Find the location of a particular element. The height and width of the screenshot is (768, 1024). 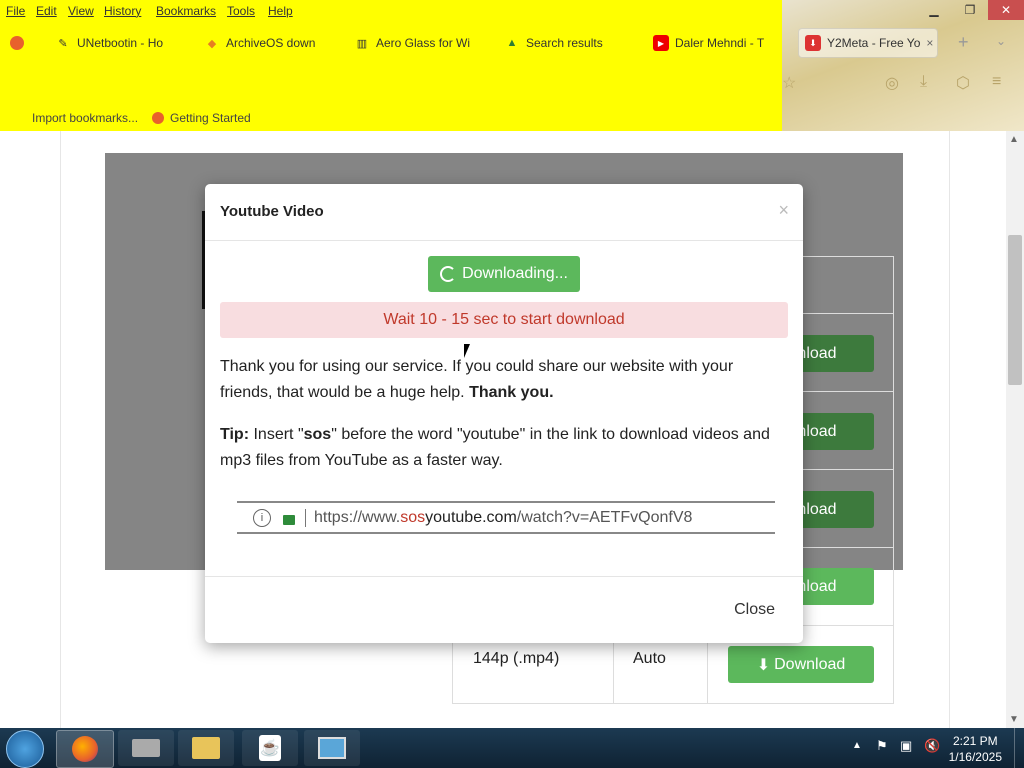

tab-label: Y2Meta - Free Yo is located at coordinates (874, 43).